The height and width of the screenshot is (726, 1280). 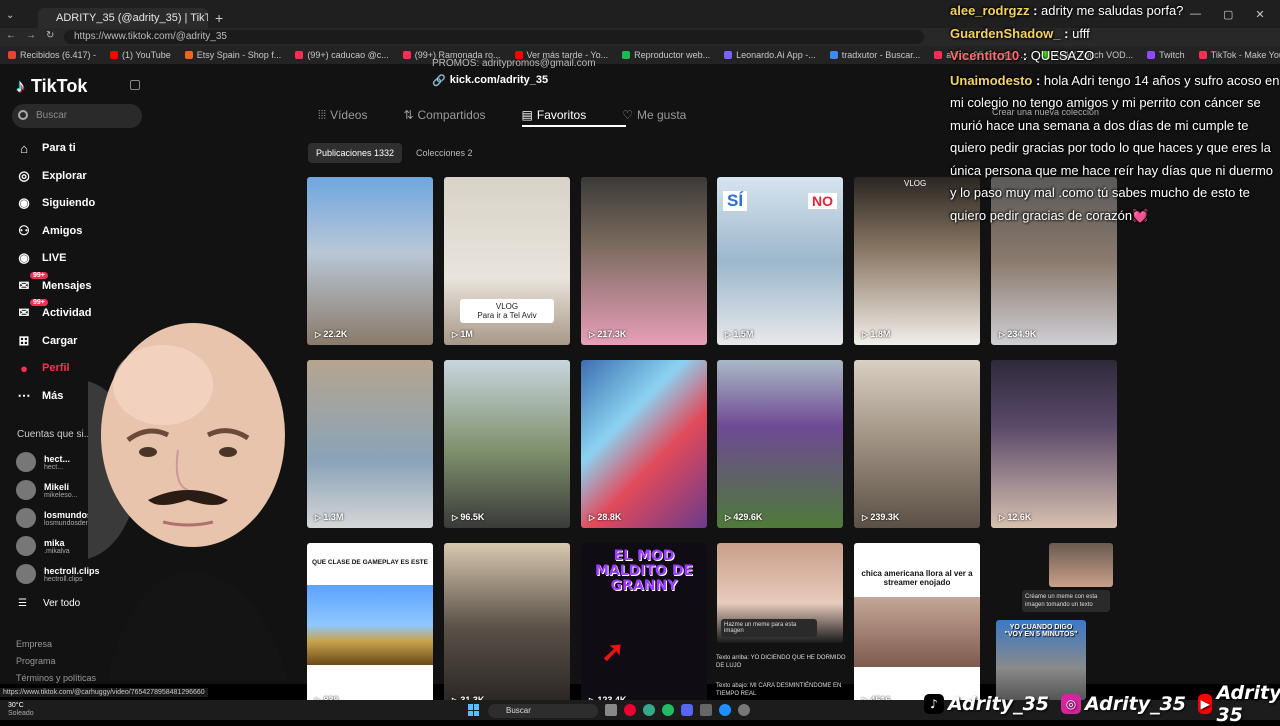 I want to click on notification-badge: 99+, so click(x=39, y=302).